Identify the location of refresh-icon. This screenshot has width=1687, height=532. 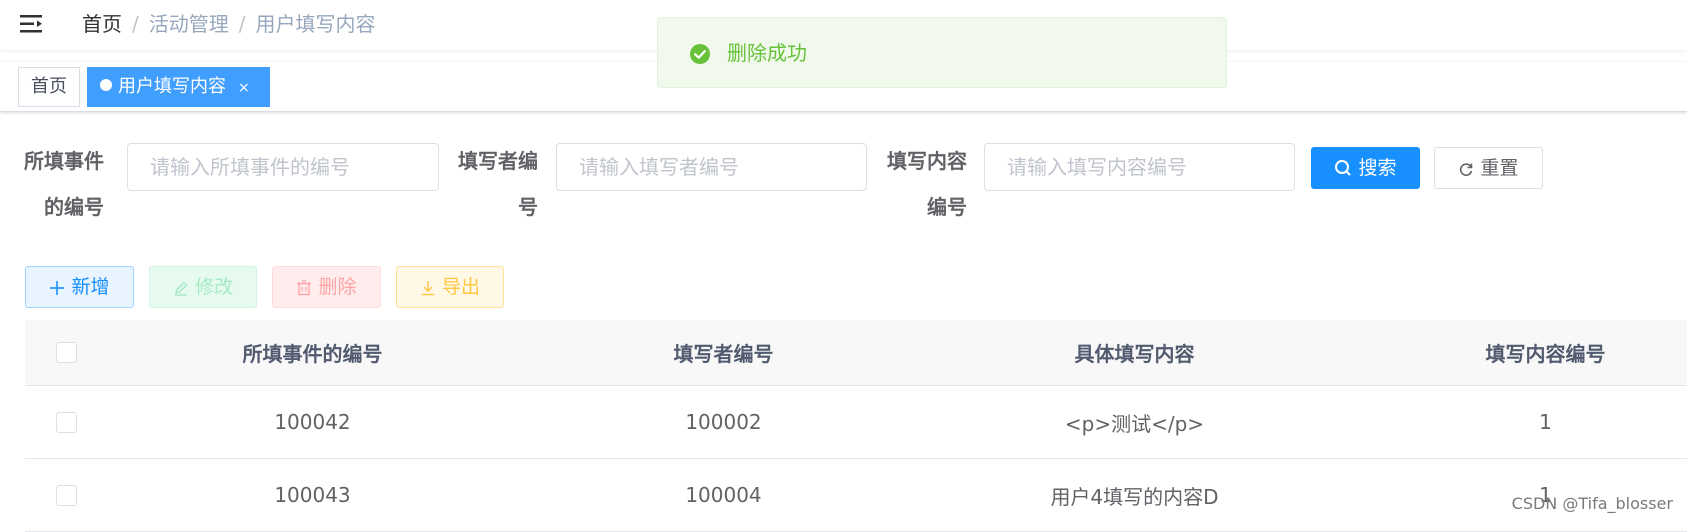
(1466, 169).